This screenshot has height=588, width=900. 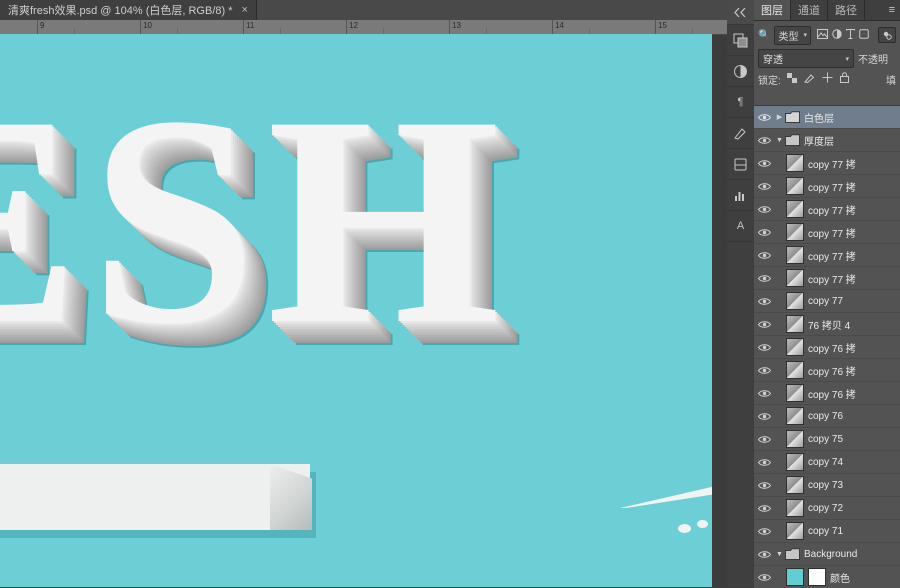 What do you see at coordinates (740, 71) in the screenshot?
I see `adjustments-icon` at bounding box center [740, 71].